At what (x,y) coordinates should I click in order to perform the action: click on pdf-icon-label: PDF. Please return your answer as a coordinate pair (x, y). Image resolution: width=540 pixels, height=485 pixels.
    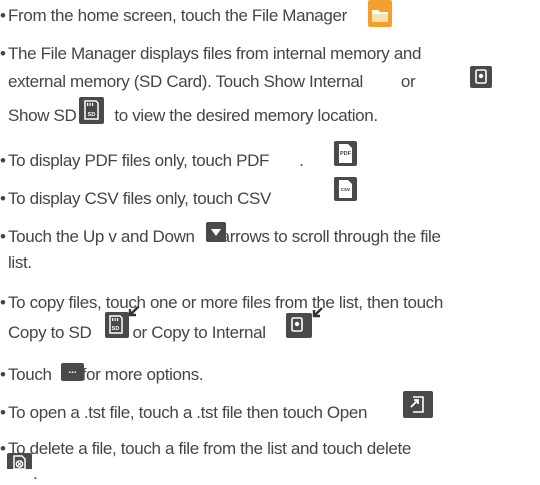
    Looking at the image, I should click on (345, 154).